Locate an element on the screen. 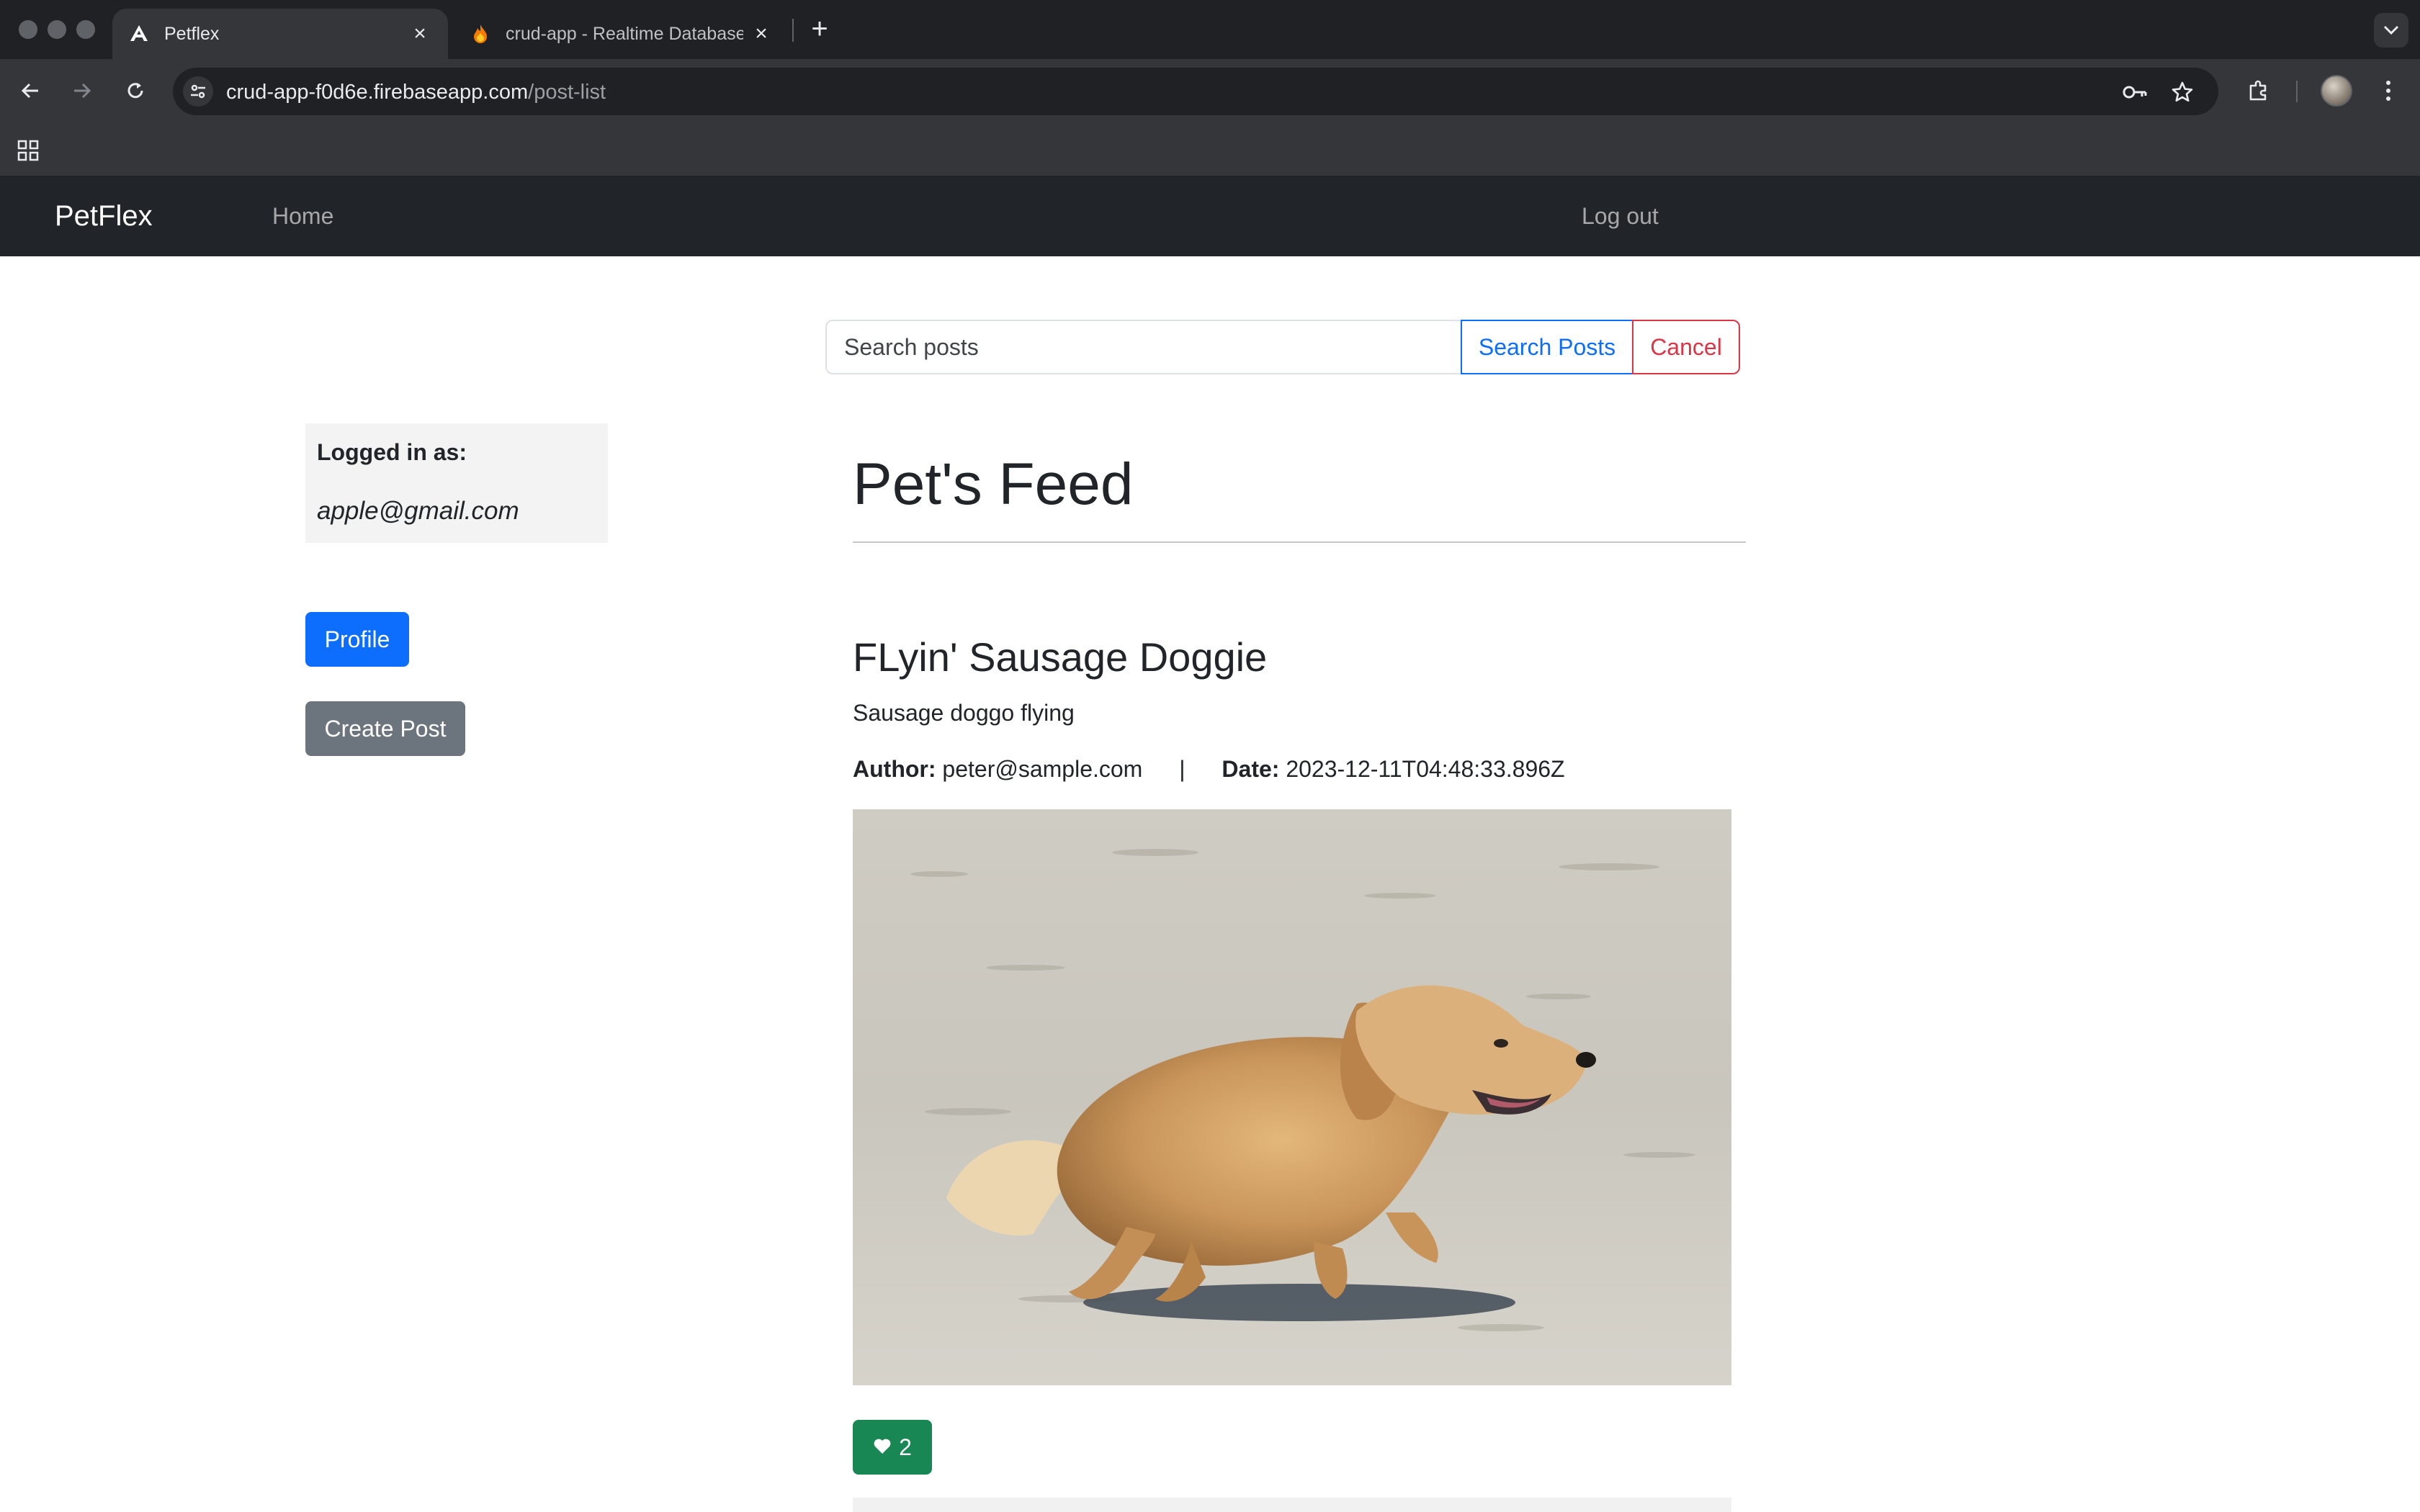 This screenshot has height=1512, width=2420. profile-button: Profile is located at coordinates (357, 639).